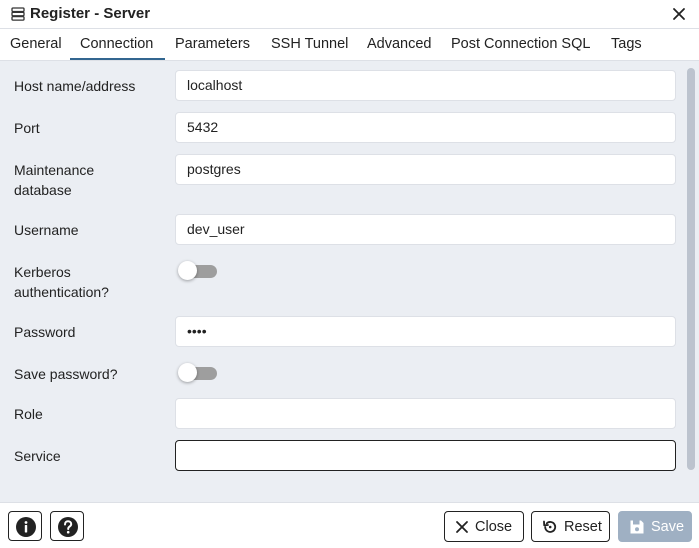 The width and height of the screenshot is (699, 548). Describe the element at coordinates (66, 374) in the screenshot. I see `save-password-label: Save password?` at that location.